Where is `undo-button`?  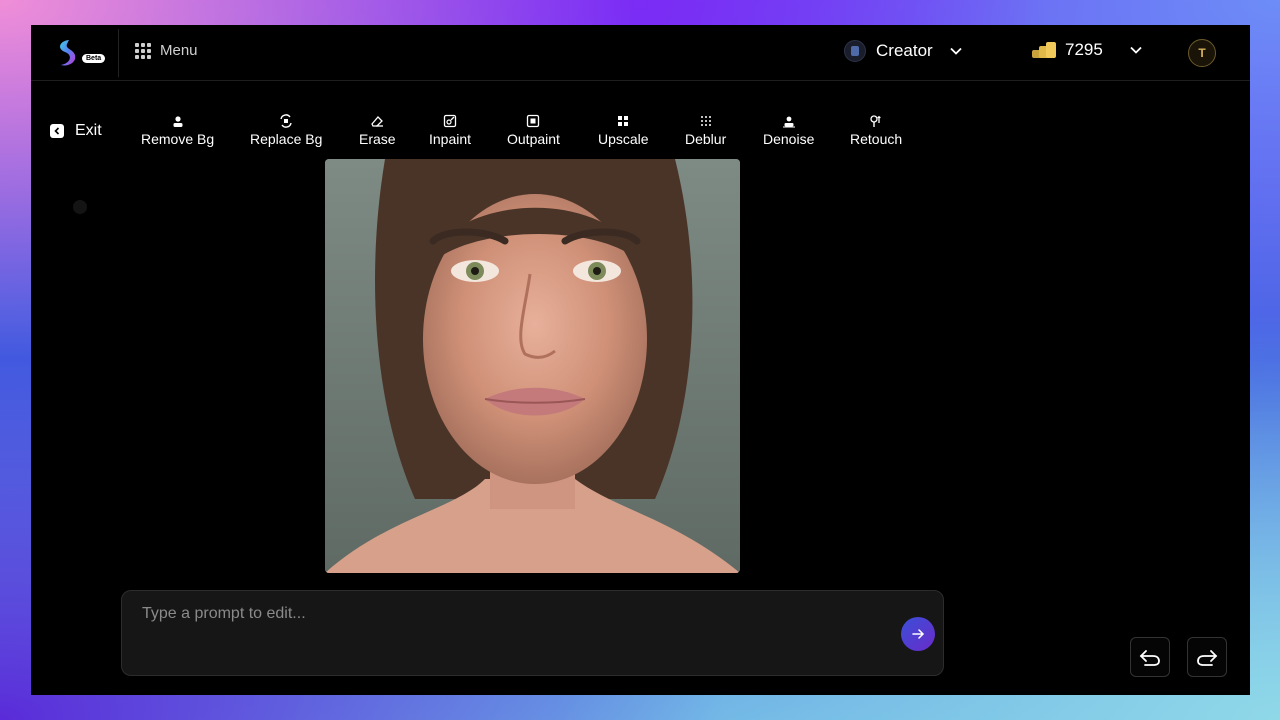 undo-button is located at coordinates (1150, 657).